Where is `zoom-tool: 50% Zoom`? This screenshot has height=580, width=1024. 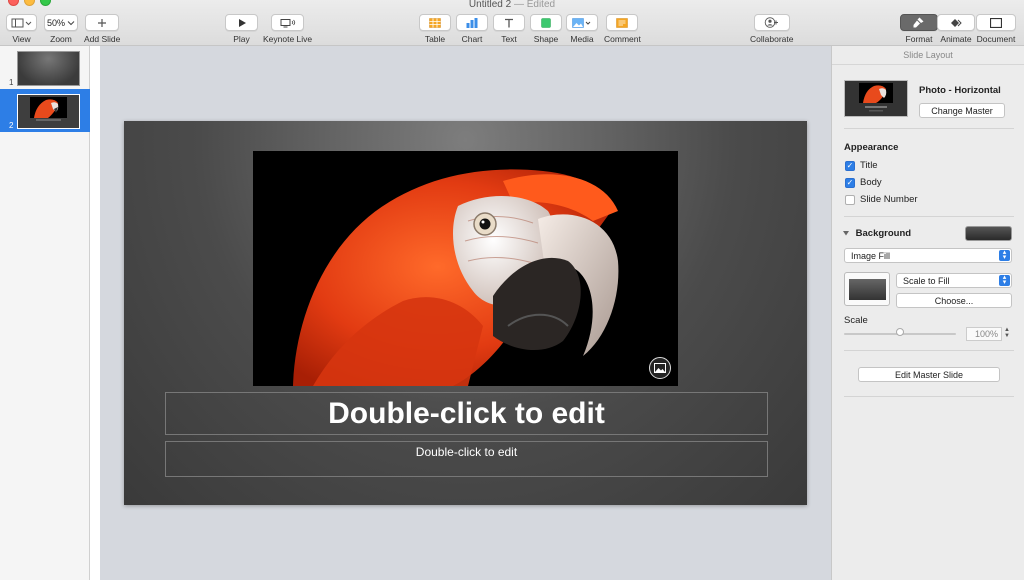 zoom-tool: 50% Zoom is located at coordinates (61, 29).